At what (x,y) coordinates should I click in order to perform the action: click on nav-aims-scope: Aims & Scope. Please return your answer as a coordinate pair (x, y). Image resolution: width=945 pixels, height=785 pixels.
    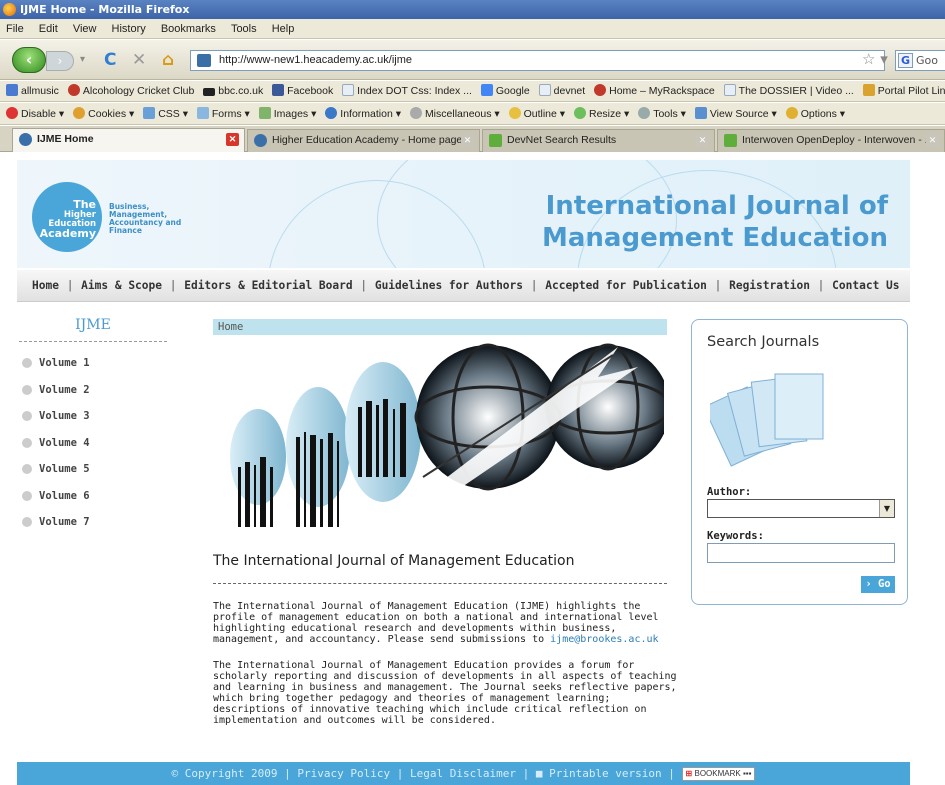
    Looking at the image, I should click on (121, 285).